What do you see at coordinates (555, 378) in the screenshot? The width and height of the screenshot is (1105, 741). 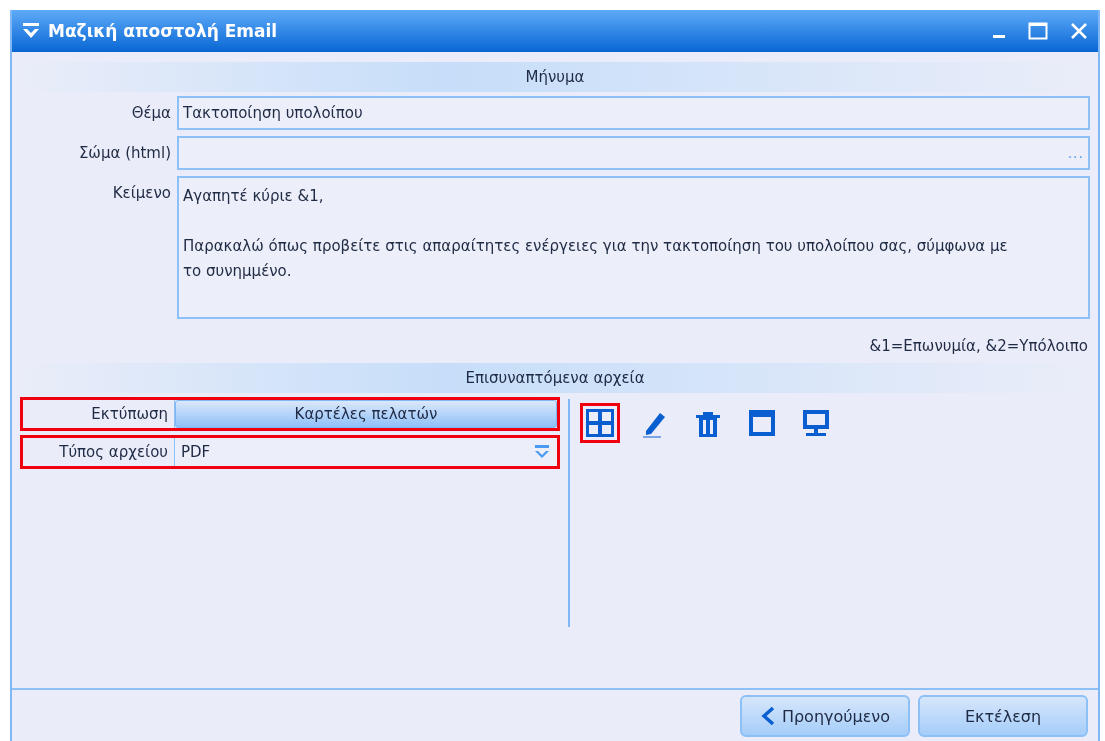 I see `section-title: Επισυναπτόμενα αρχεία` at bounding box center [555, 378].